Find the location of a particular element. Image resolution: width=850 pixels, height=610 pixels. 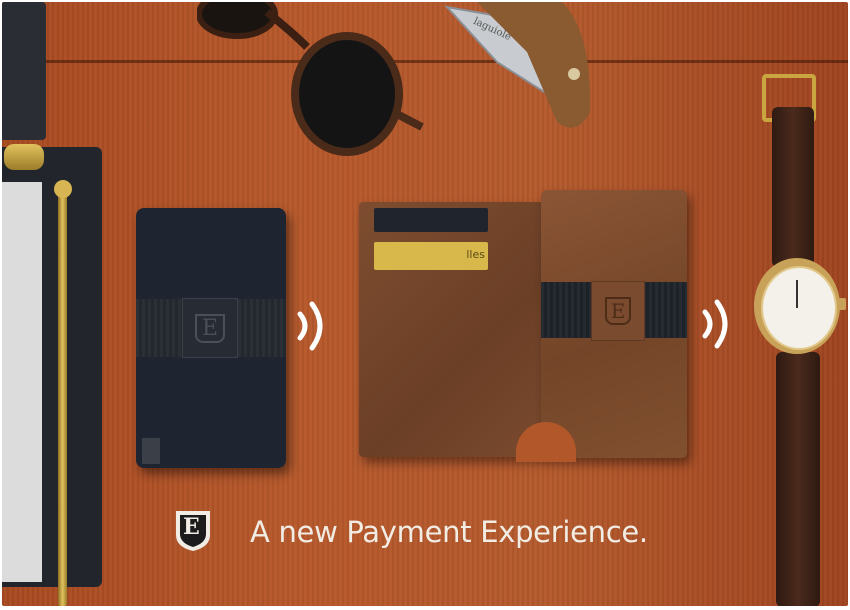

watch-strap-top is located at coordinates (793, 187).